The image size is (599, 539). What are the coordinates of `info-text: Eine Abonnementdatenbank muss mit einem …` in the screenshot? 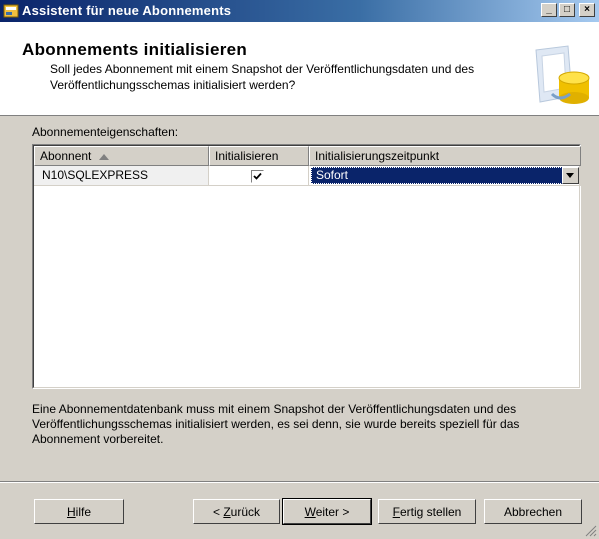 It's located at (276, 424).